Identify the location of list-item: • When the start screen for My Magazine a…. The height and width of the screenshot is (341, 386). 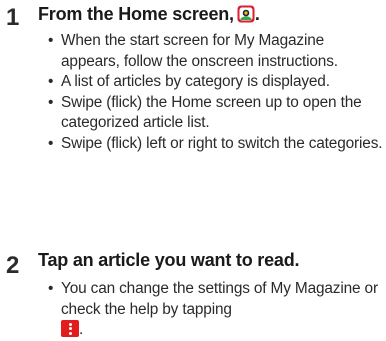
(216, 51).